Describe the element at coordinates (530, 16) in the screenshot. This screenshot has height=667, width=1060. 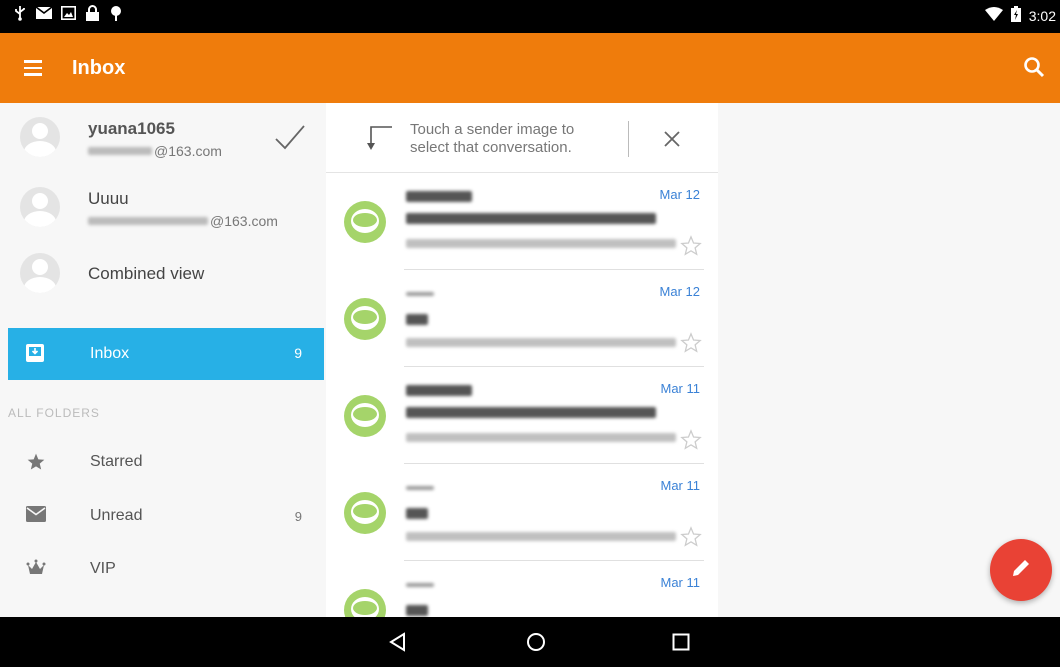
I see `status-bar: 3:02` at that location.